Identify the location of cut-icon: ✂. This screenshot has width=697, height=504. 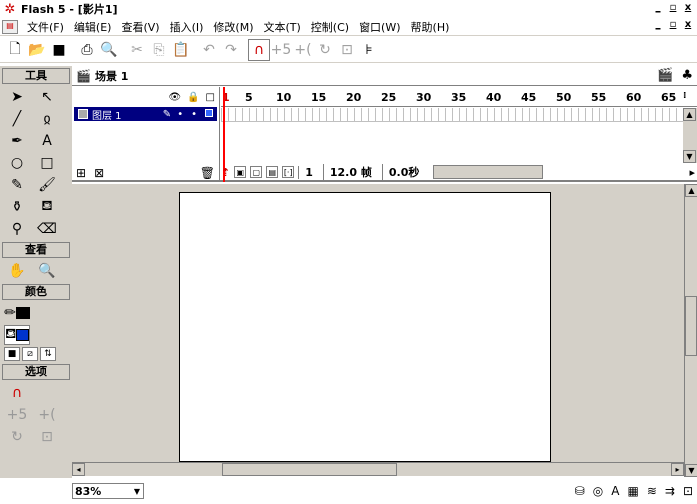
(137, 50).